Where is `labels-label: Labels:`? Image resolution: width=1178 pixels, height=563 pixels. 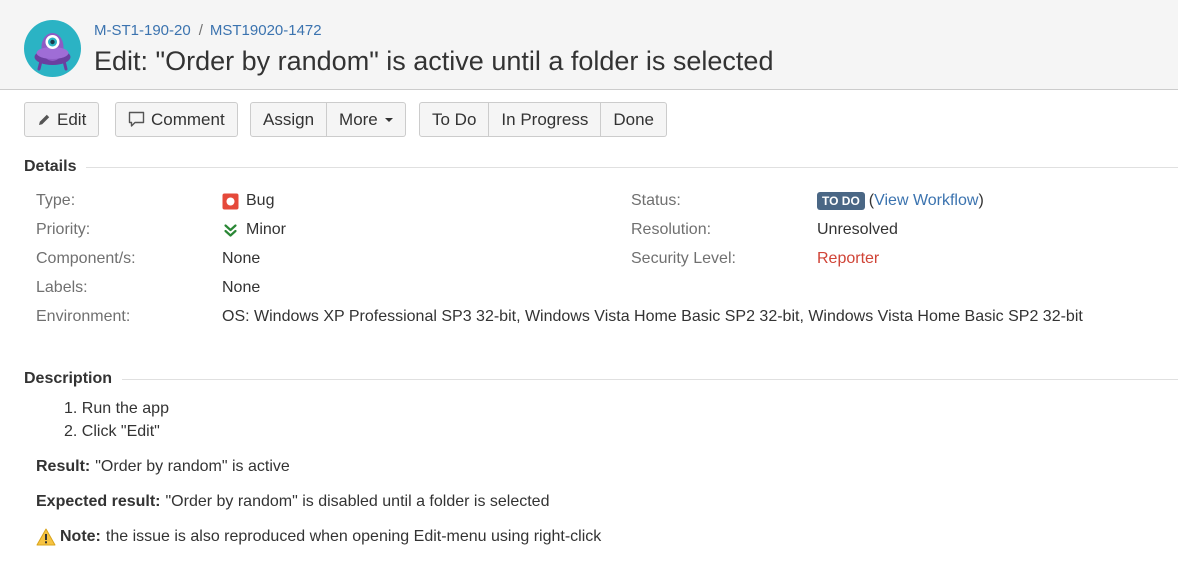 labels-label: Labels: is located at coordinates (62, 287).